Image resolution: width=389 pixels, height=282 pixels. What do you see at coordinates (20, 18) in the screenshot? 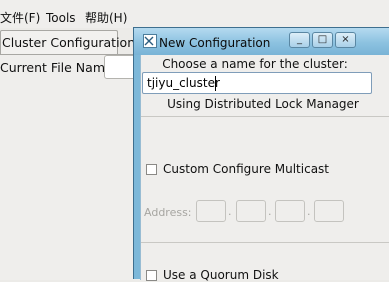
I see `menu-file: 文件(F)` at bounding box center [20, 18].